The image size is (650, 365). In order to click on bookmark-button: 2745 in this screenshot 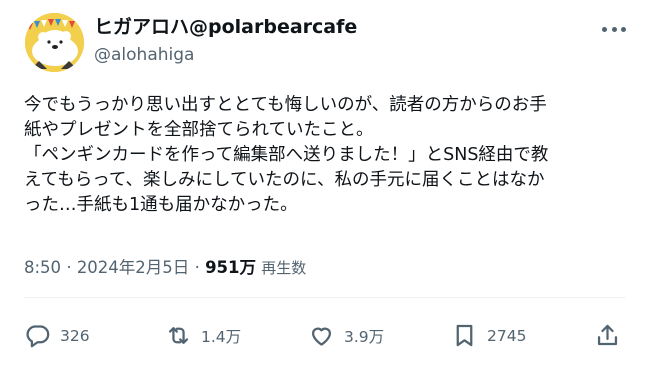, I will do `click(488, 335)`.